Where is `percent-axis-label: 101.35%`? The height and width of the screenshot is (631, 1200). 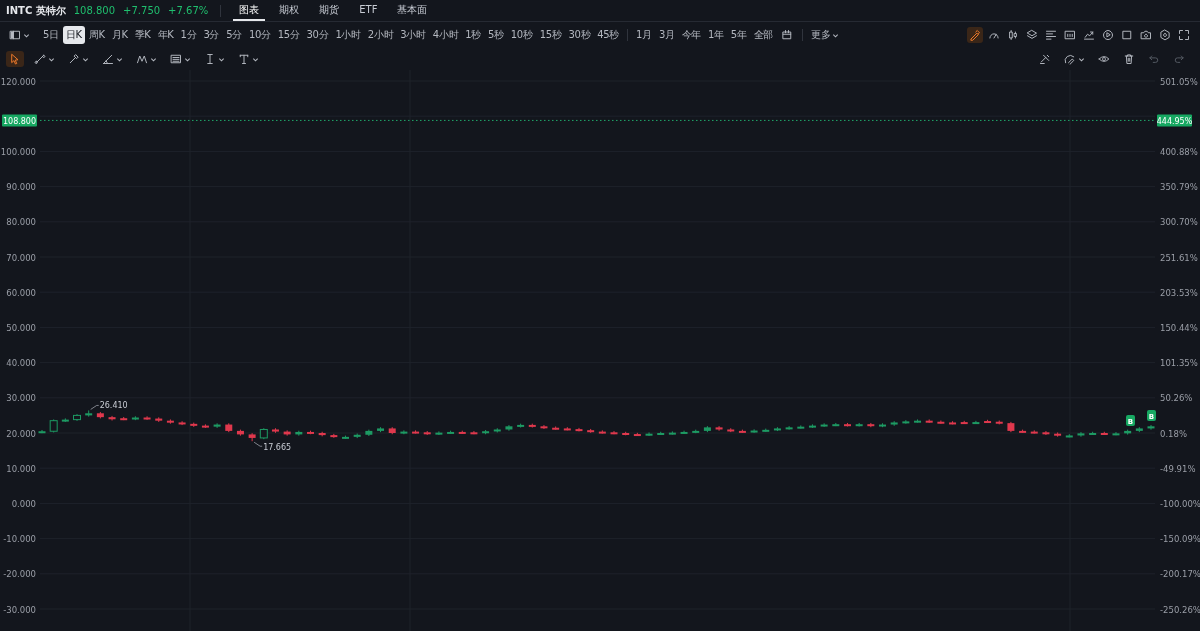
percent-axis-label: 101.35% is located at coordinates (1179, 363).